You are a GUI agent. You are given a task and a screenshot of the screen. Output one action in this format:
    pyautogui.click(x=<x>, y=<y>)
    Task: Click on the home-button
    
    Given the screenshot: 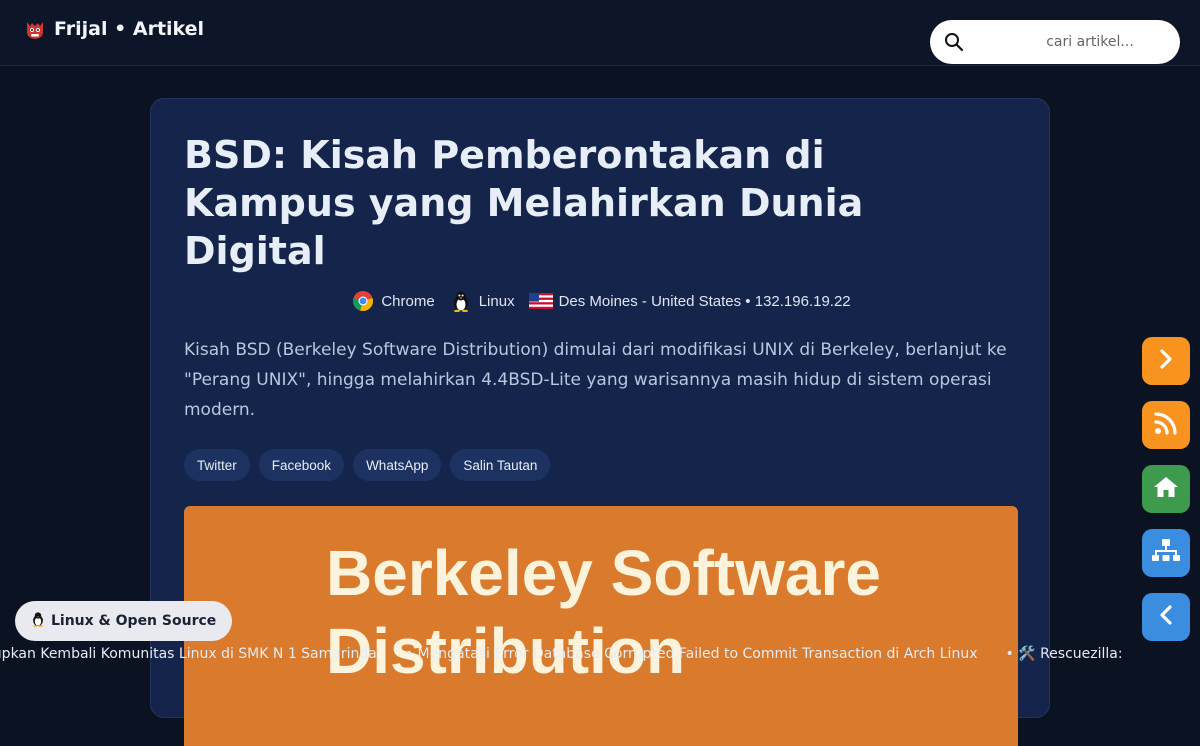 What is the action you would take?
    pyautogui.click(x=1166, y=489)
    